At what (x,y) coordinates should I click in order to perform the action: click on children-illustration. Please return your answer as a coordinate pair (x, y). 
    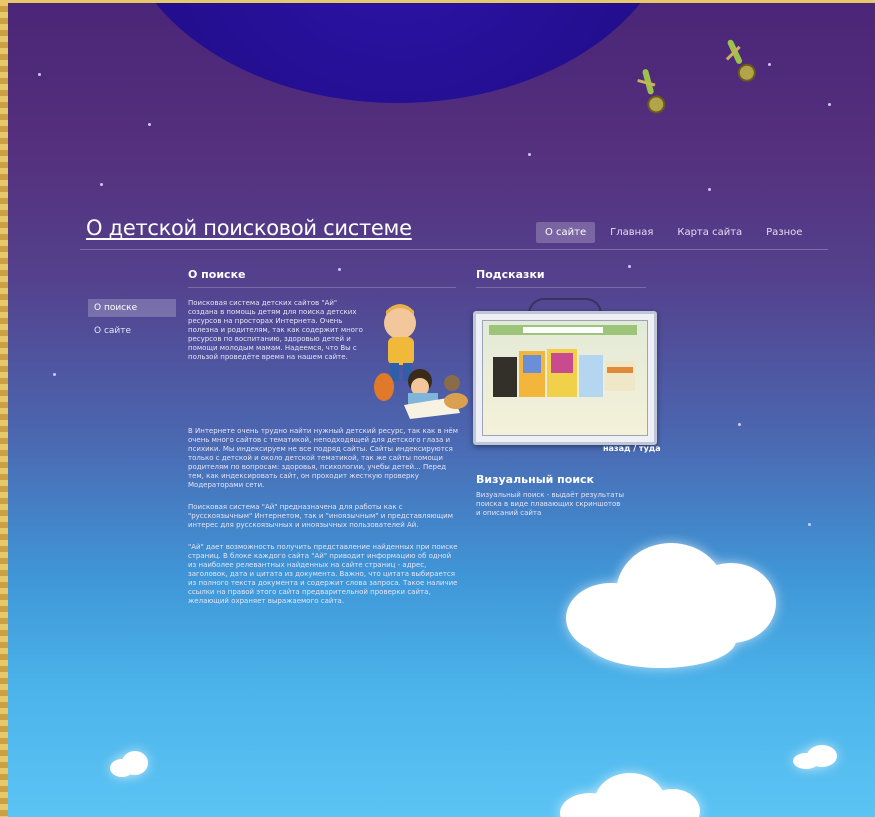
    Looking at the image, I should click on (421, 361).